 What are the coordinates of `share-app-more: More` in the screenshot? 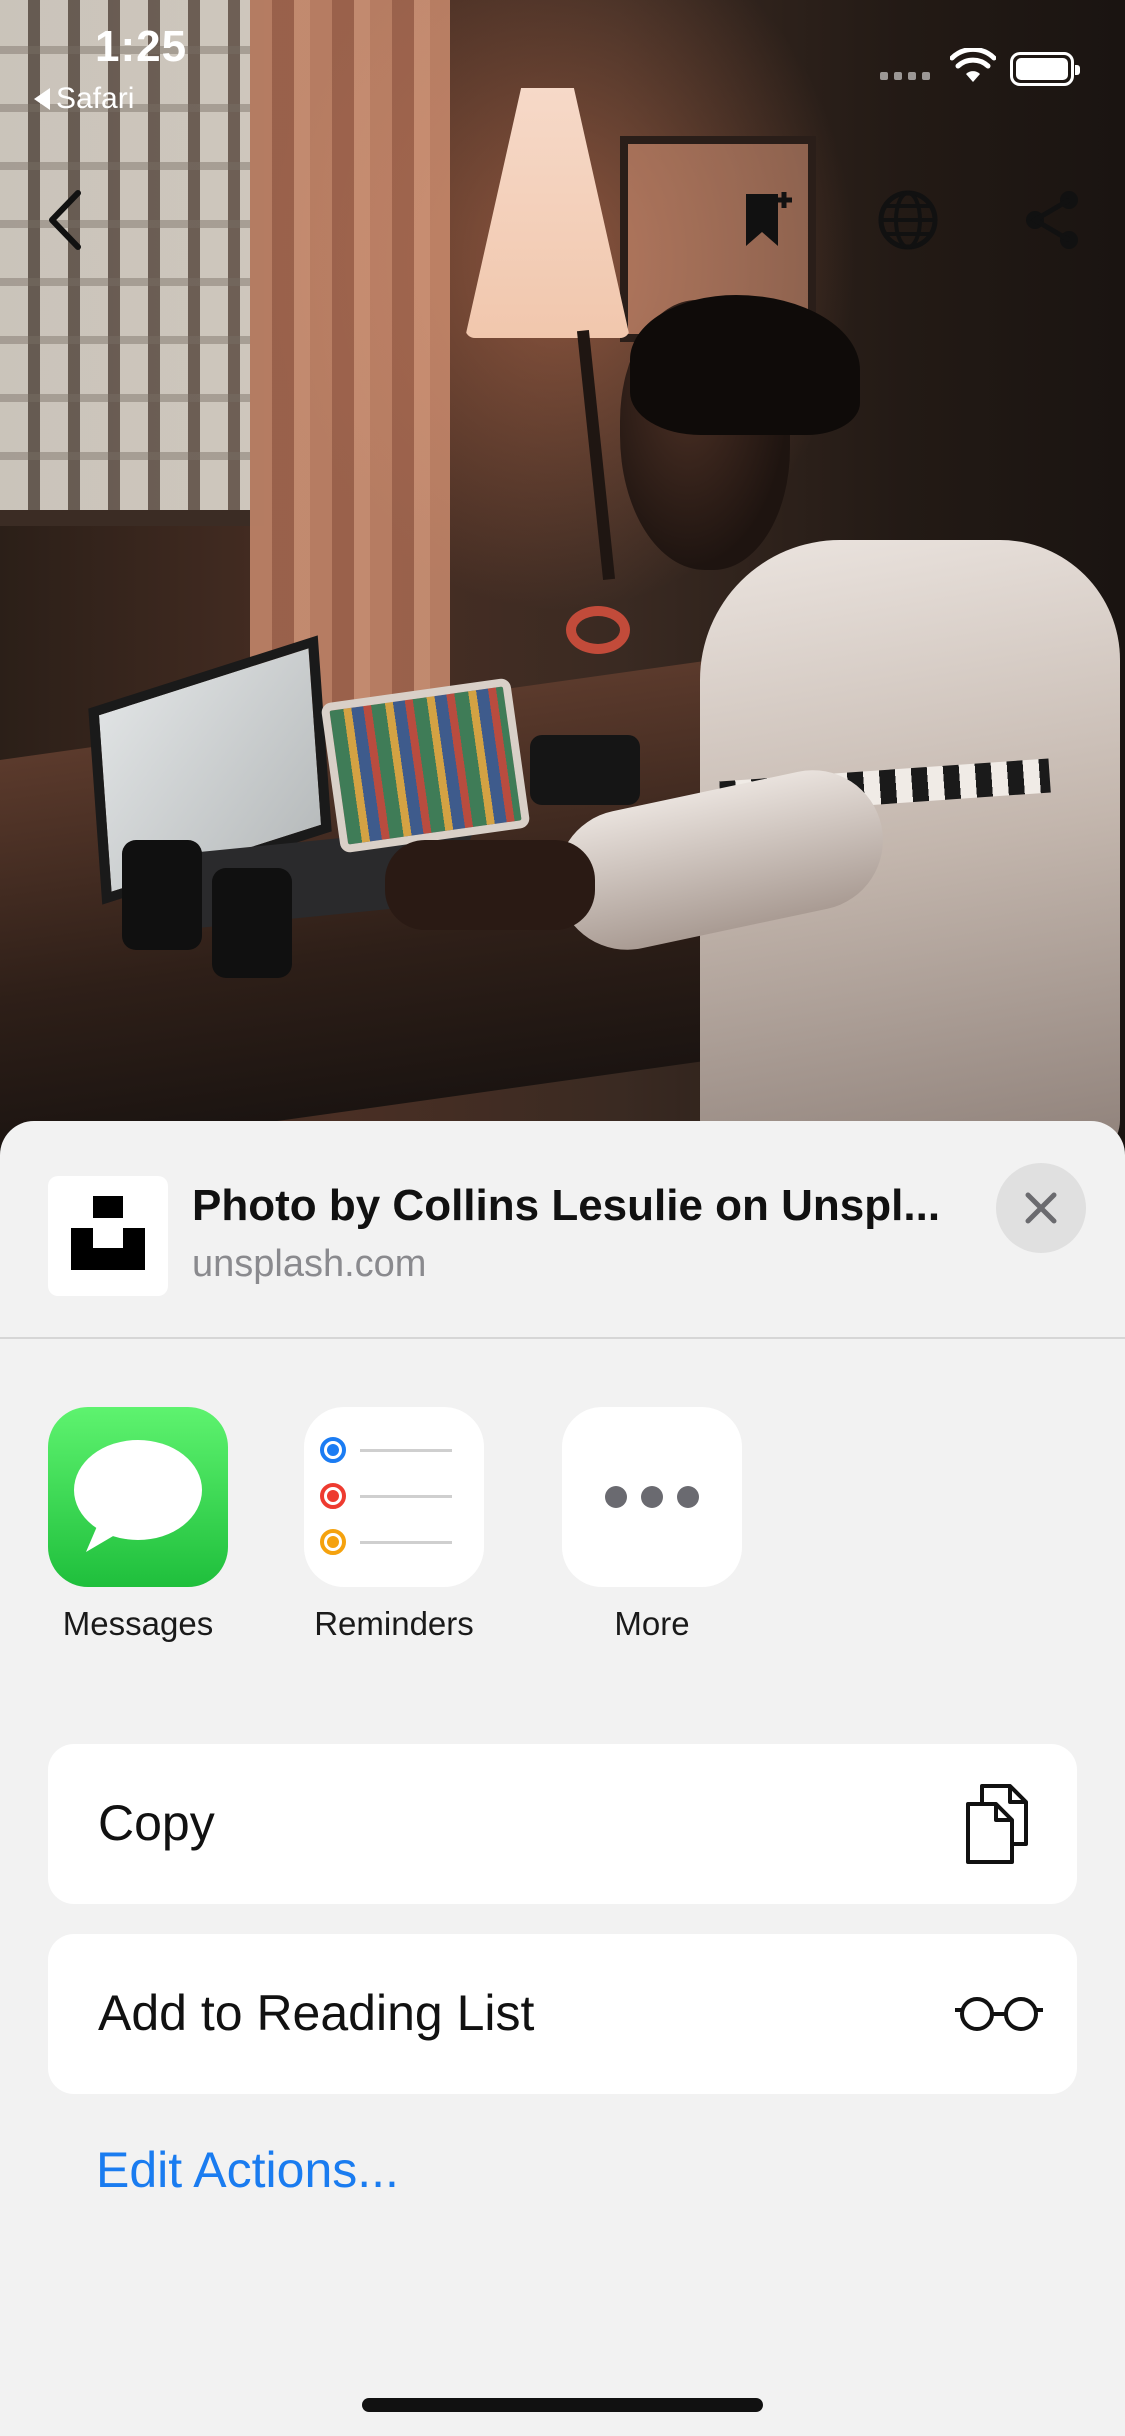 It's located at (652, 1525).